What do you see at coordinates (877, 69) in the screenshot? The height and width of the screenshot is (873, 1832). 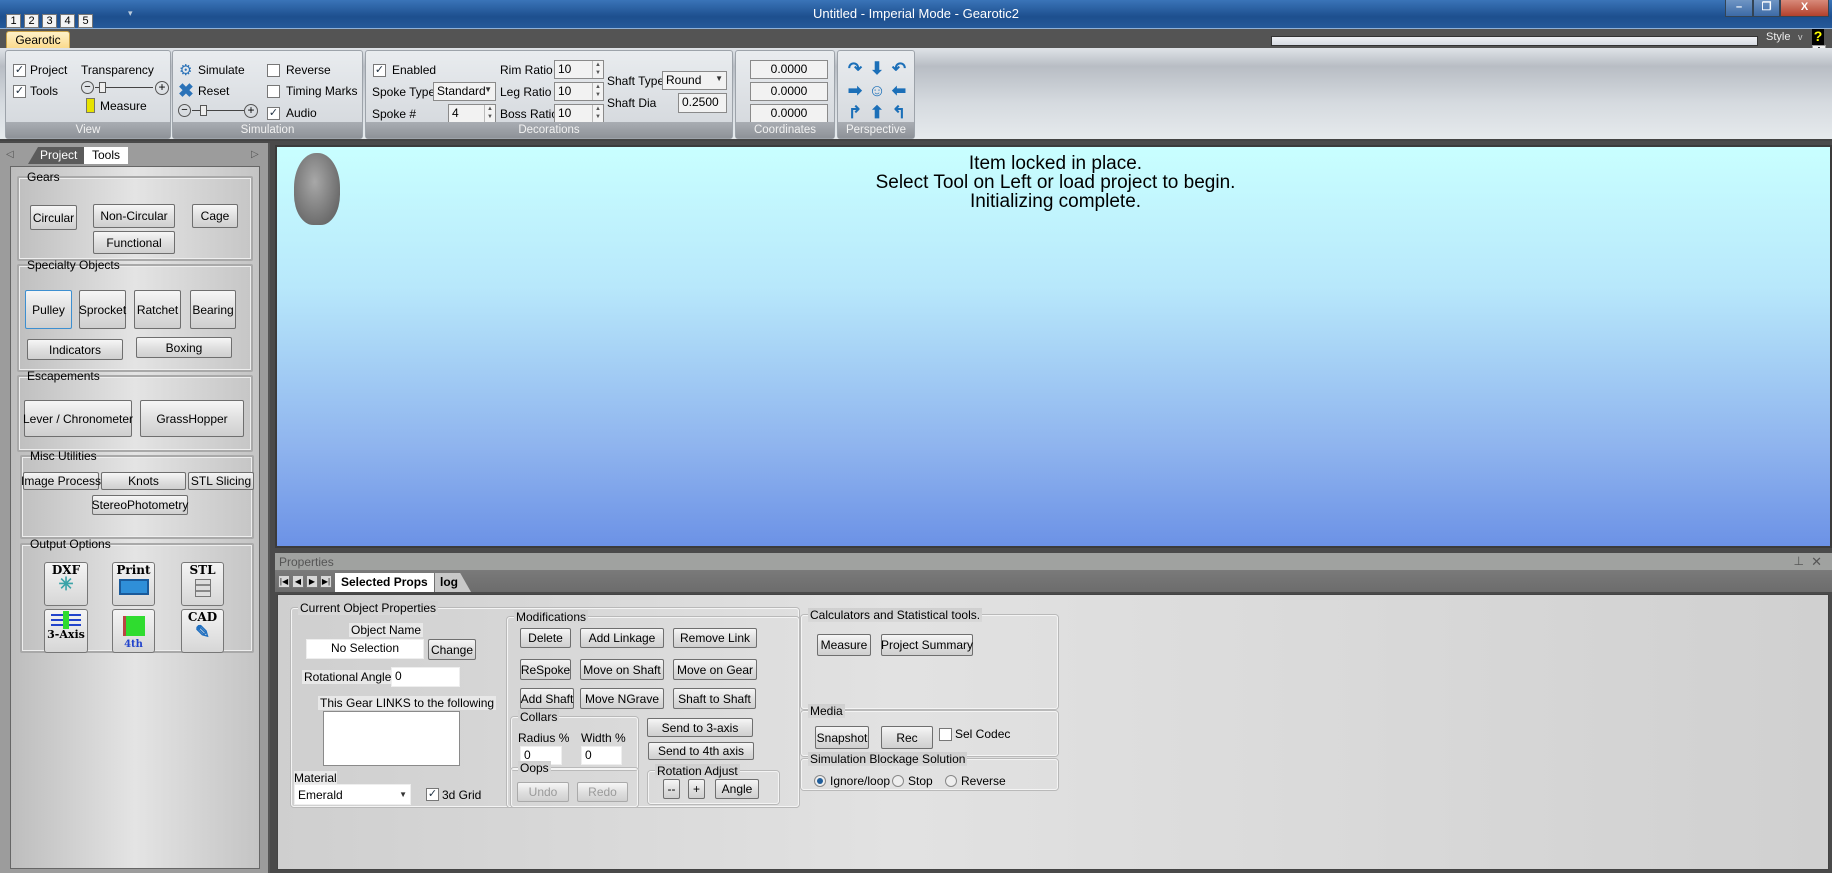 I see `arrow-down-icon: ⬇` at bounding box center [877, 69].